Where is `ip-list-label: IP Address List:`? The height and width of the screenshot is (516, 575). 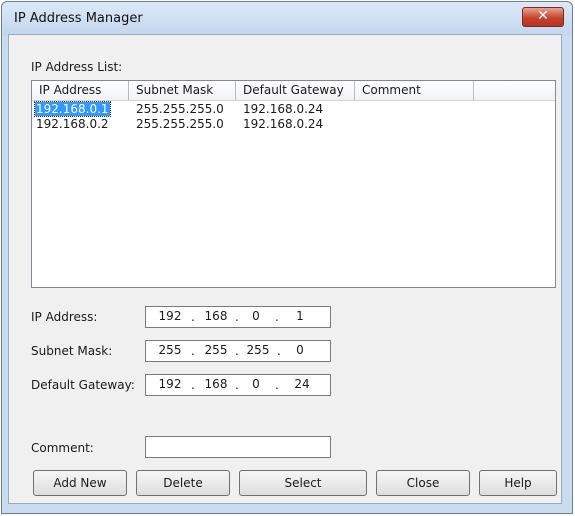
ip-list-label: IP Address List: is located at coordinates (77, 67).